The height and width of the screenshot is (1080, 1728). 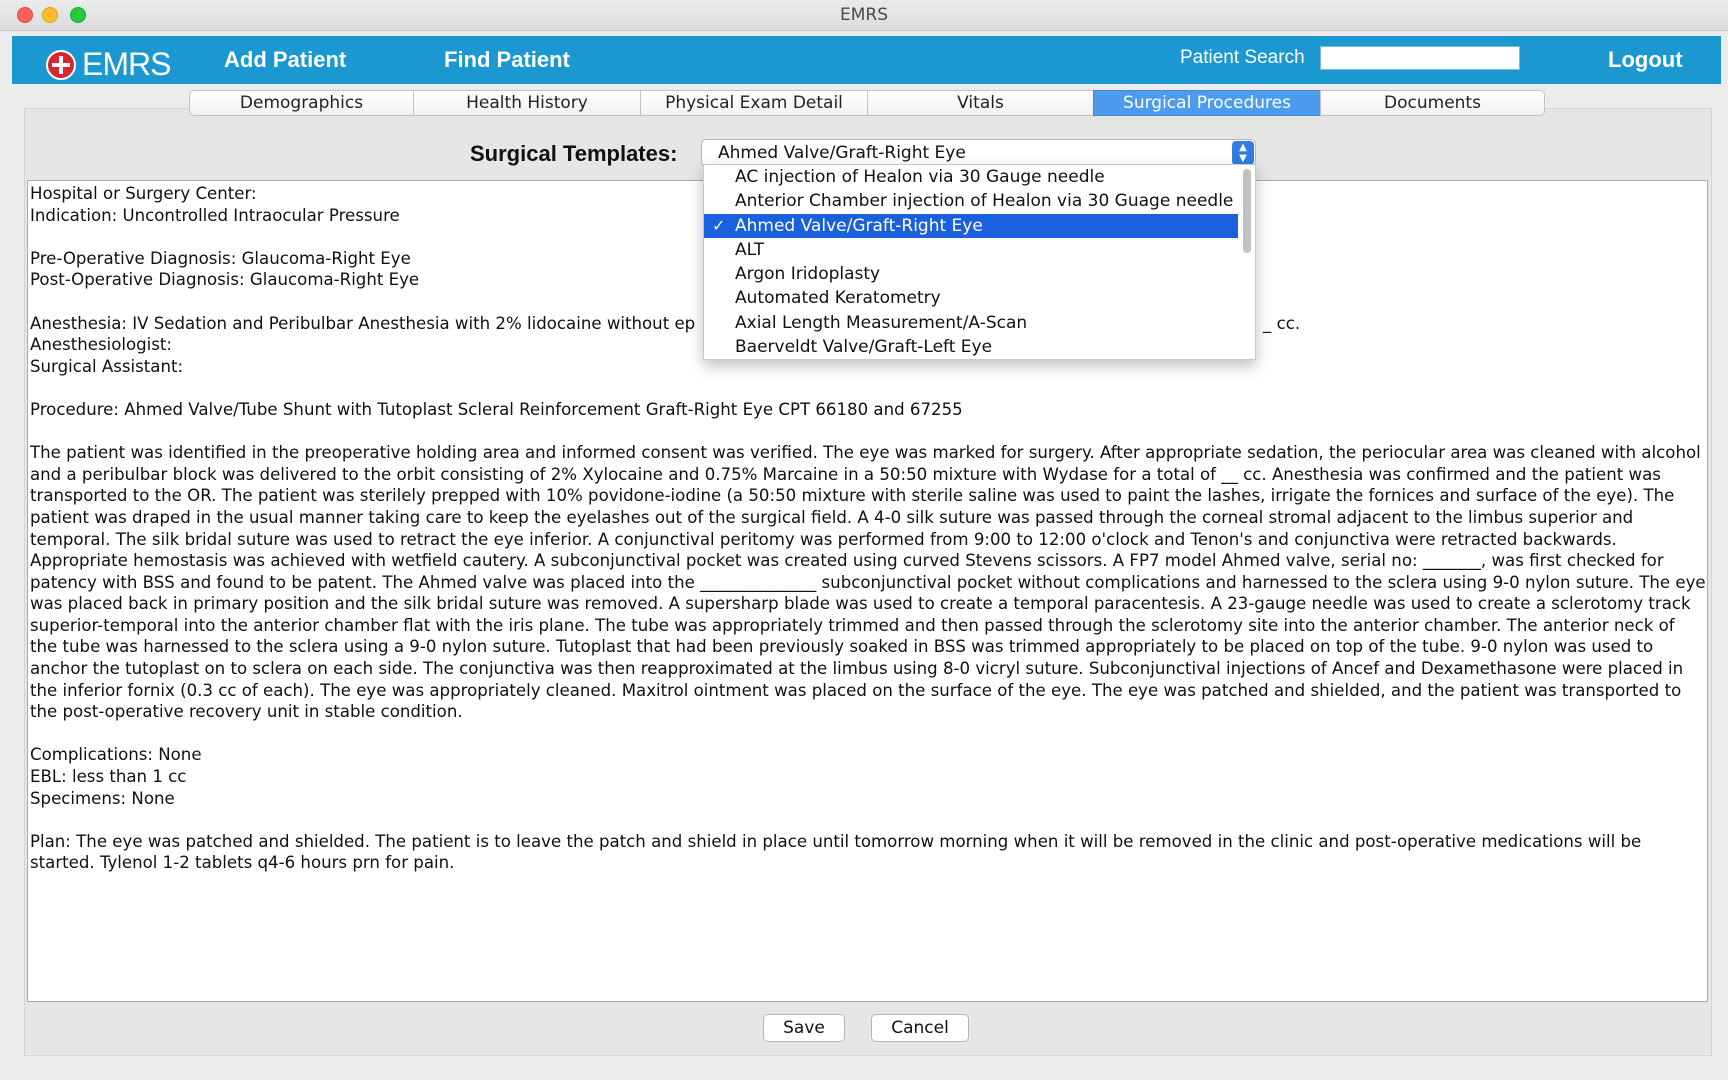 What do you see at coordinates (978, 153) in the screenshot?
I see `surgical-templates-select: Ahmed Valve/Graft-Right Eye ▲ ▼` at bounding box center [978, 153].